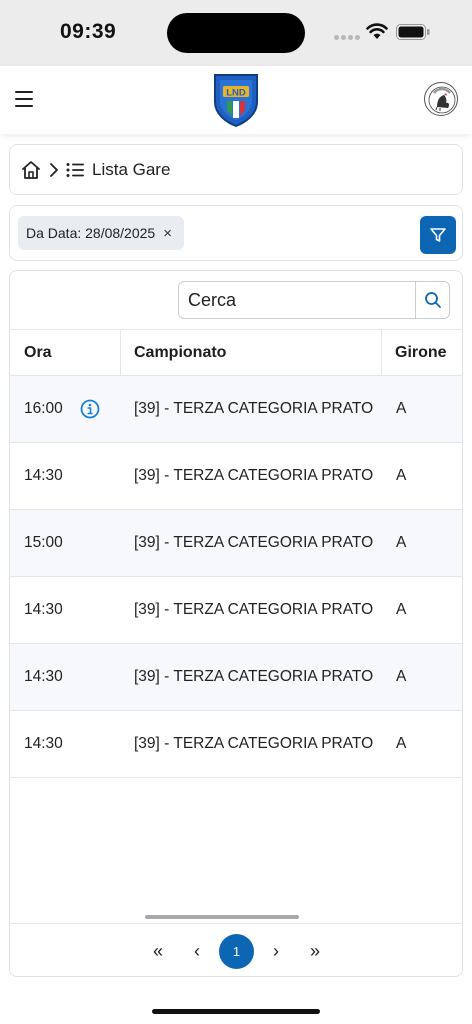  I want to click on table-row: 16:00 [39] - TERZA CATEGORIA PRATO A, so click(236, 409).